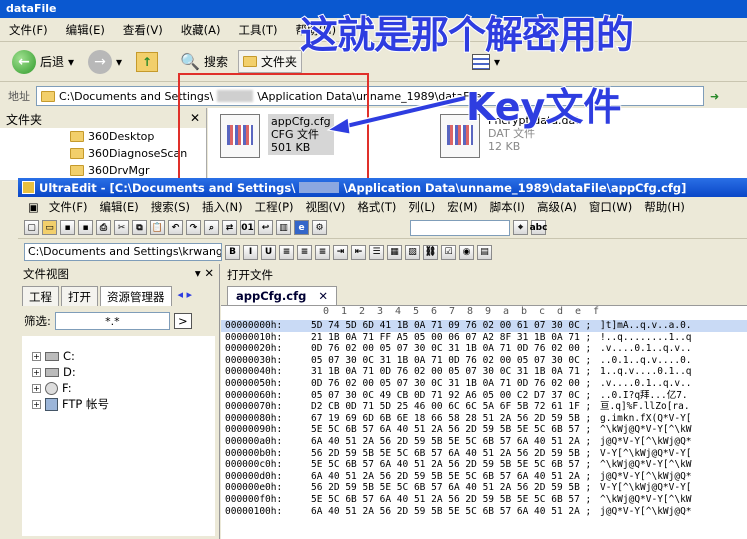 Image resolution: width=747 pixels, height=539 pixels. I want to click on form-icon: ▤, so click(484, 252).